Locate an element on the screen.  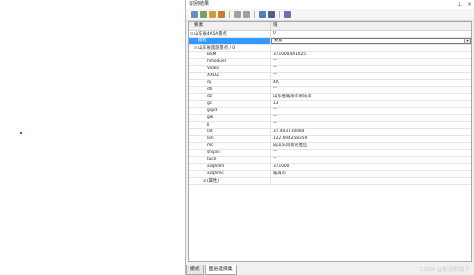
attribute-row: dz 山东省威海市荣成市 is located at coordinates (330, 97).